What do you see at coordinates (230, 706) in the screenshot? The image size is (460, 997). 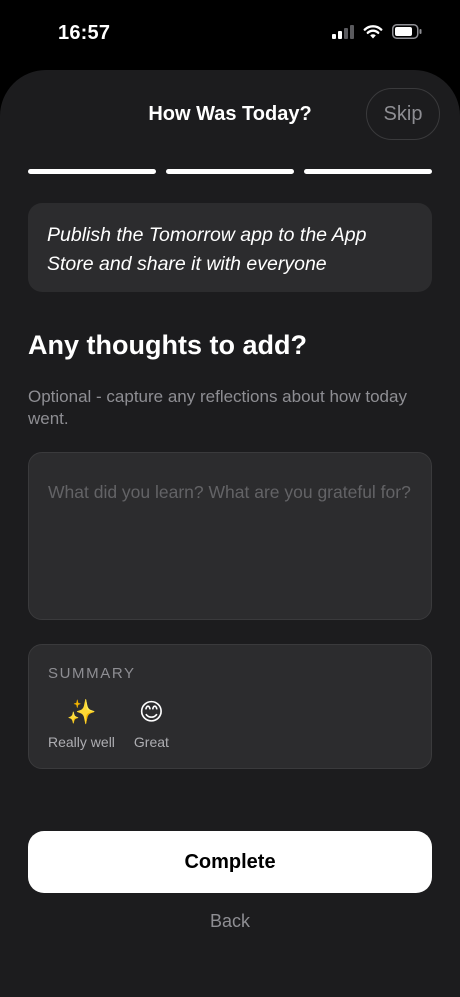 I see `summary-card: SUMMARY ✨ Really well 😊 Great` at bounding box center [230, 706].